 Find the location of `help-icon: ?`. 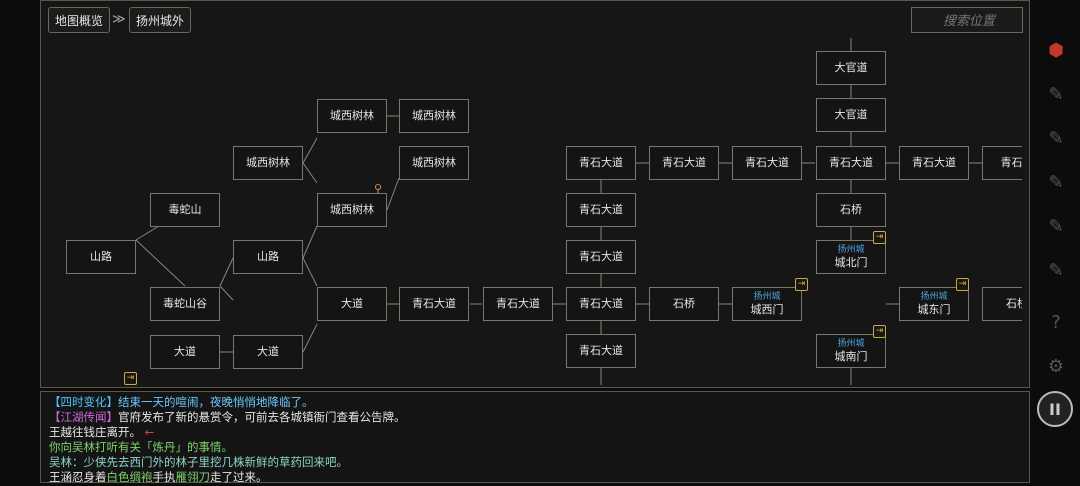

help-icon: ? is located at coordinates (1056, 322).